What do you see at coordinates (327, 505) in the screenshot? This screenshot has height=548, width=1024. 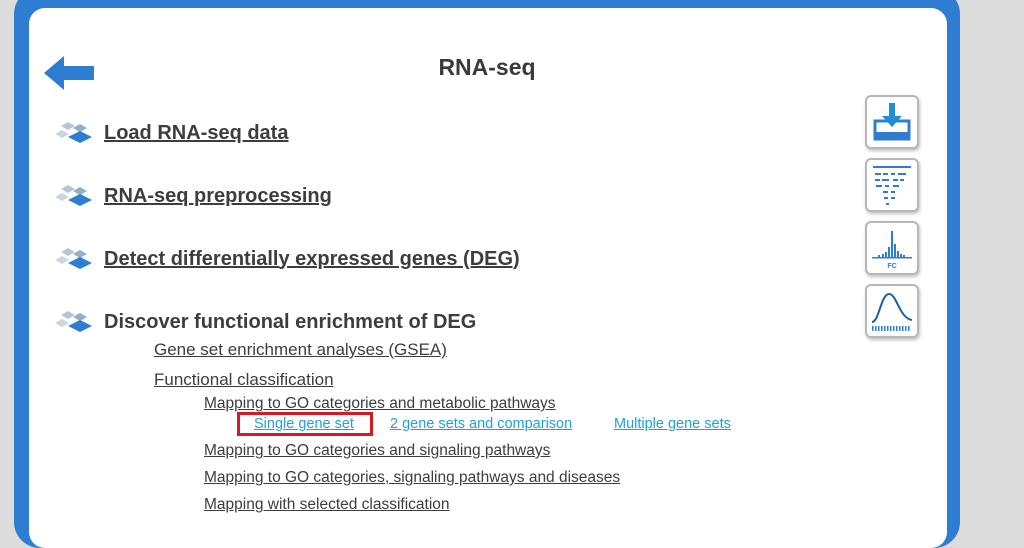 I see `mapping-selected-classification-link: Mapping with selected classification` at bounding box center [327, 505].